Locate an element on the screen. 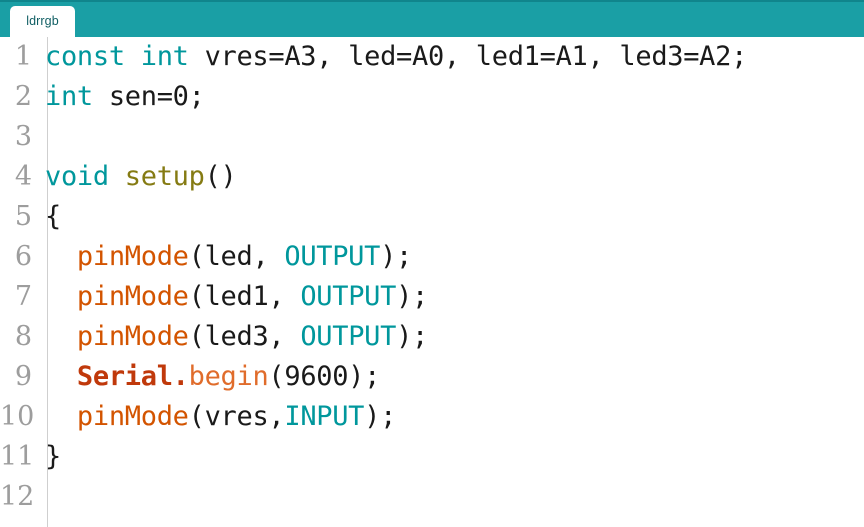  code-line: 3 is located at coordinates (432, 137).